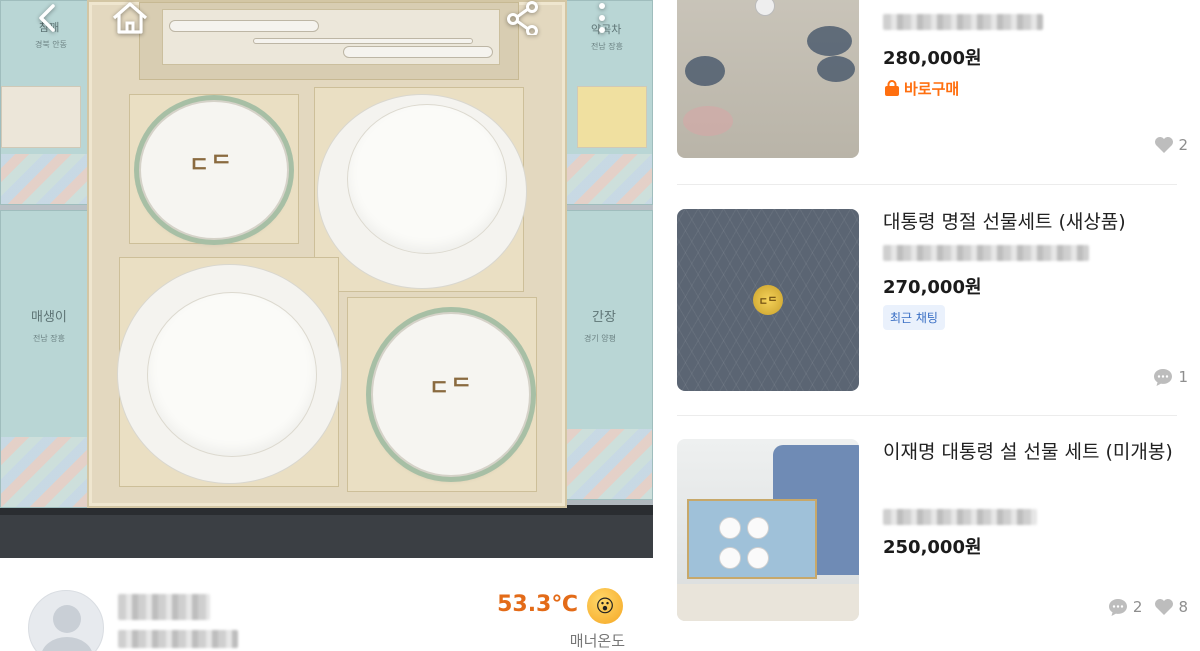 The image size is (1200, 651). What do you see at coordinates (49, 317) in the screenshot?
I see `box-title: 매생이` at bounding box center [49, 317].